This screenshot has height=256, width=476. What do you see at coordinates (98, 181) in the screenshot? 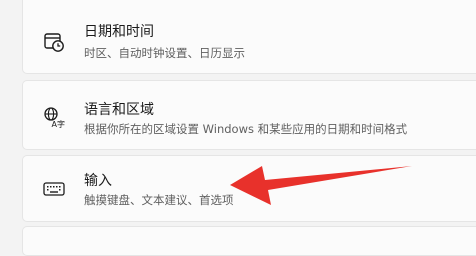
I see `settings-item-title: 输入` at bounding box center [98, 181].